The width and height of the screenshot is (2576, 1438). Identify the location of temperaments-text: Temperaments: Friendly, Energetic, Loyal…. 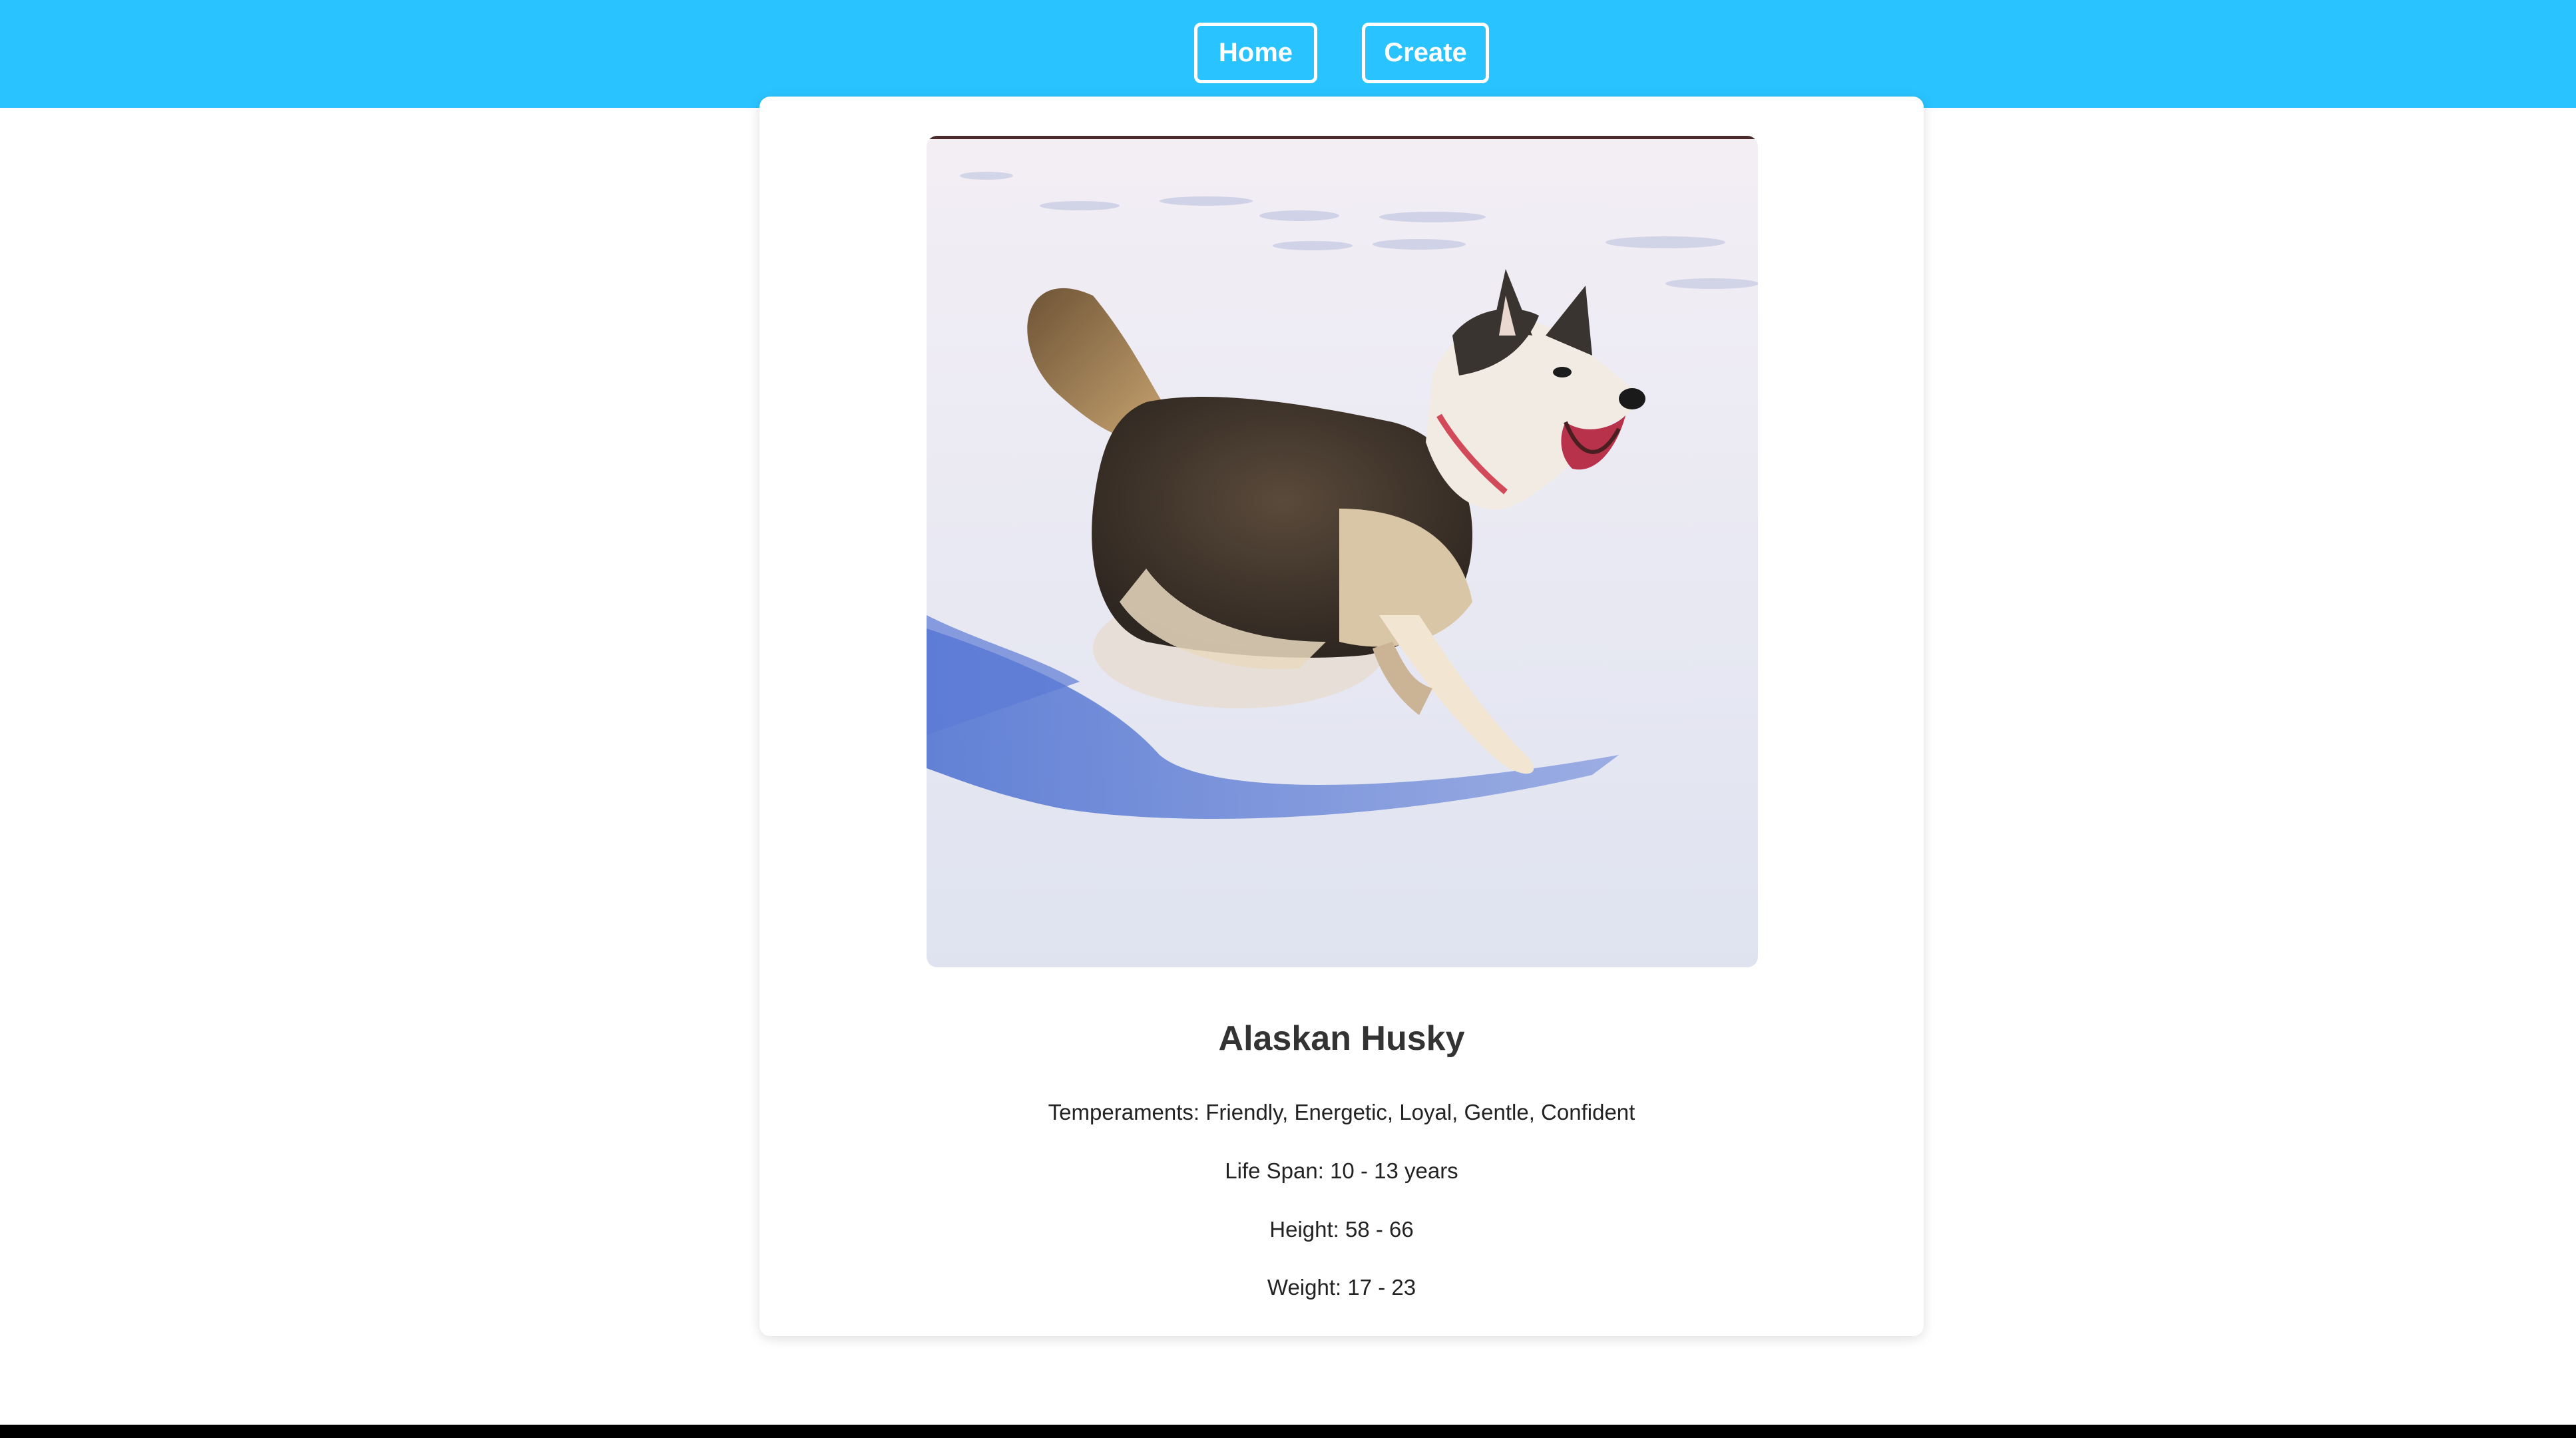
(1341, 1112).